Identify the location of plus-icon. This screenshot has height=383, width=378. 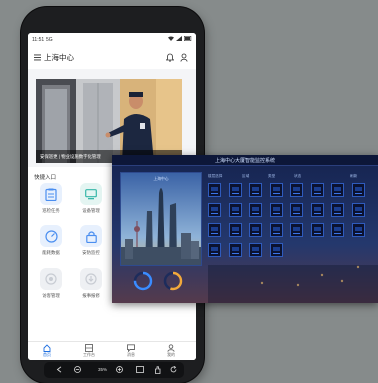
(119, 369).